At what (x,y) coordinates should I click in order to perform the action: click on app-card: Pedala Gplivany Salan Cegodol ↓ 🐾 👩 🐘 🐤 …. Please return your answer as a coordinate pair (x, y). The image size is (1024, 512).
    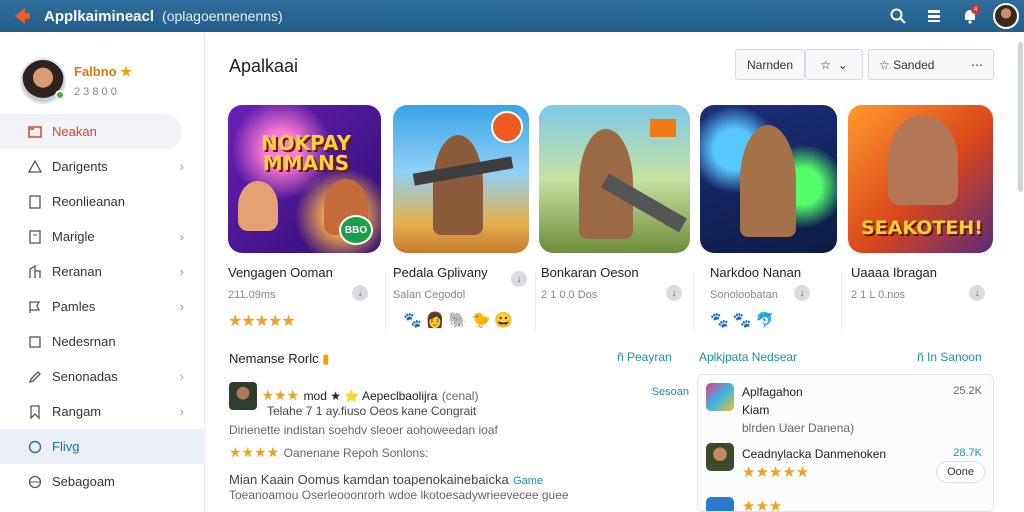
    Looking at the image, I should click on (469, 217).